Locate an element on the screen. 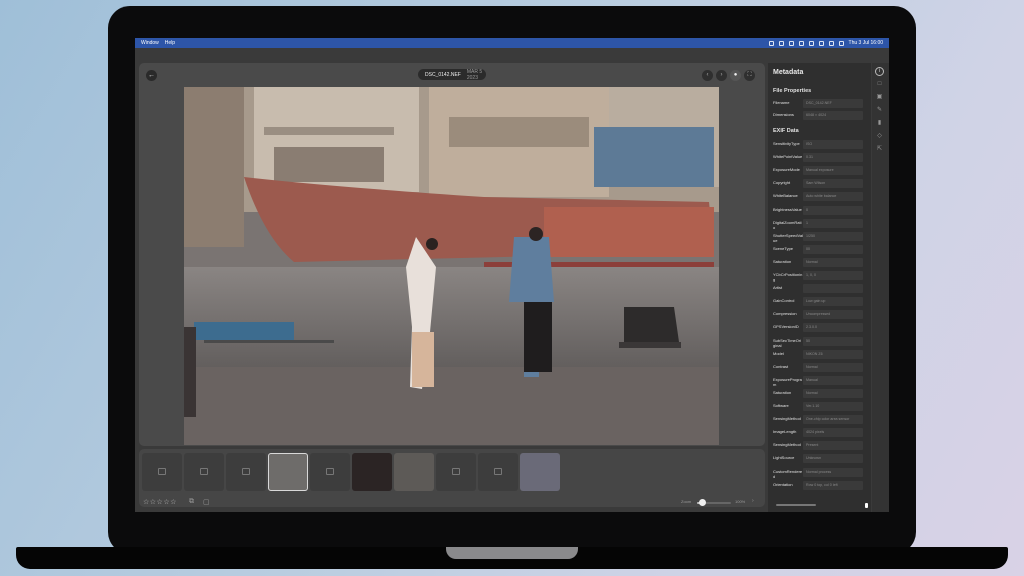 This screenshot has width=1024, height=576. metadata-value-field: Unknown is located at coordinates (833, 459).